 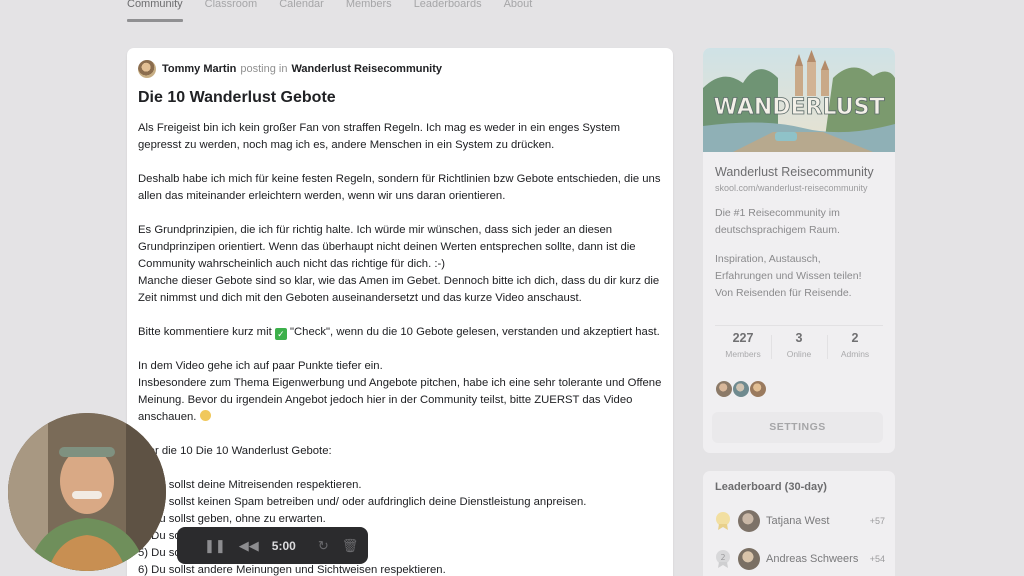 What do you see at coordinates (794, 172) in the screenshot?
I see `community-name: Wanderlust Reisecommunity` at bounding box center [794, 172].